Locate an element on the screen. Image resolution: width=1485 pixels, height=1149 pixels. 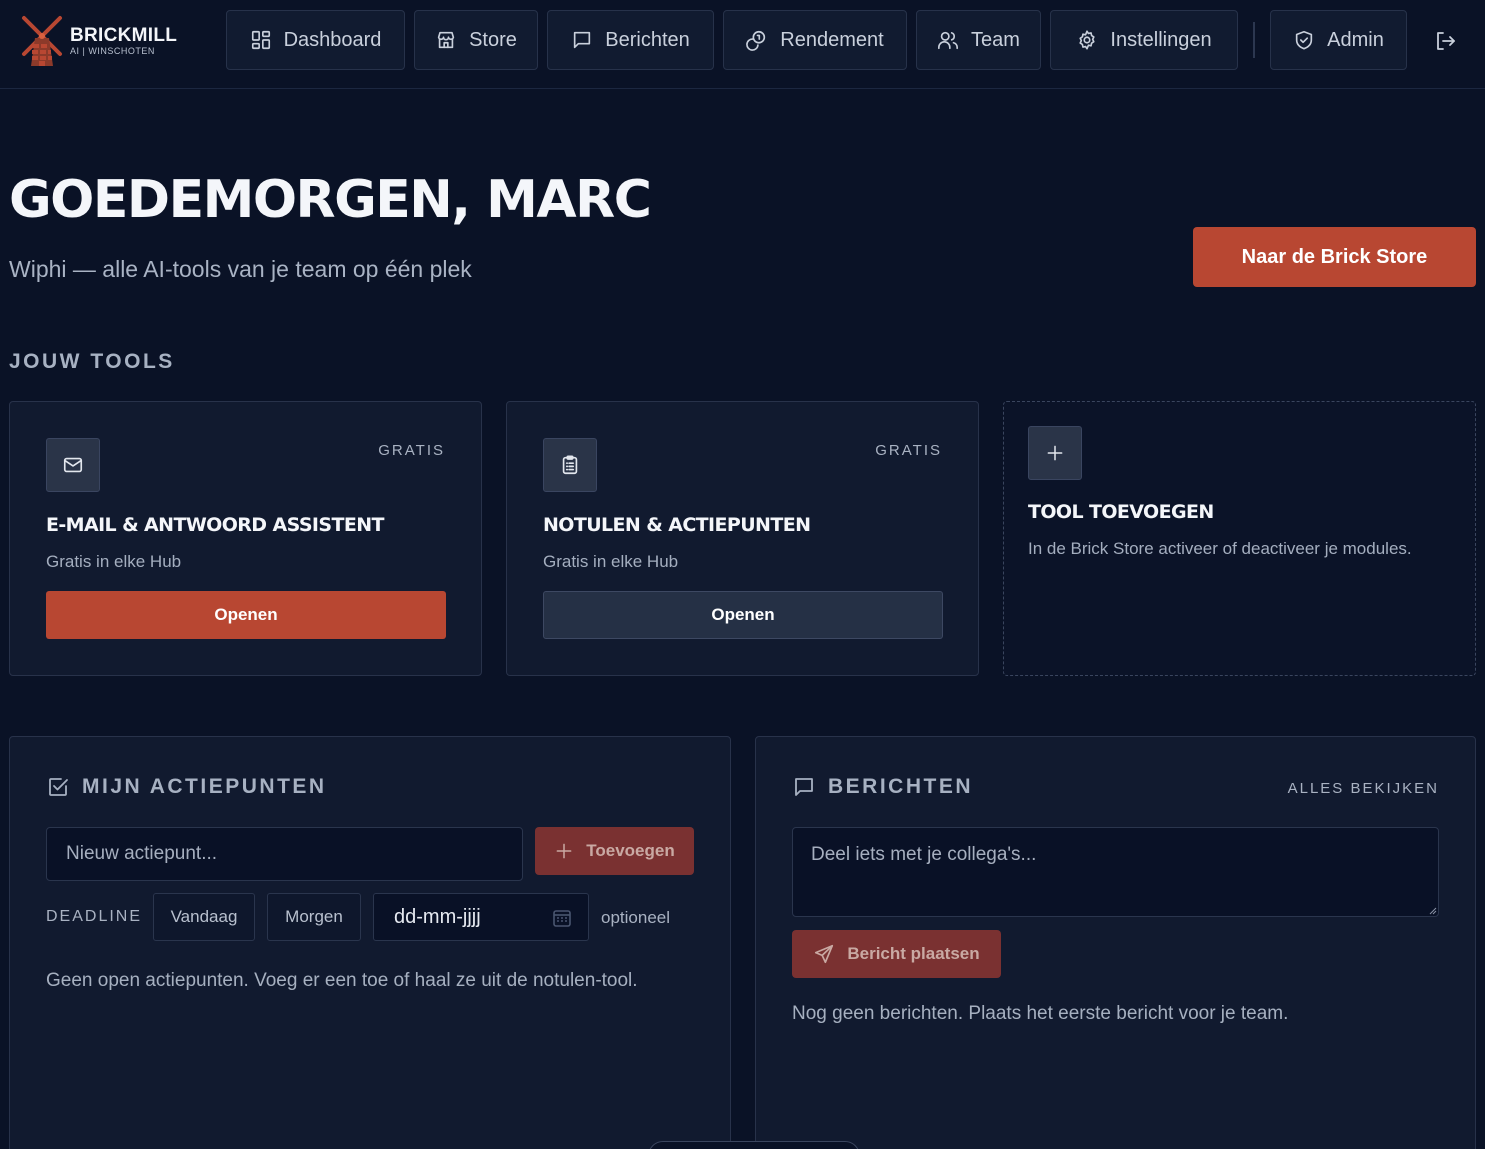
nav-admin-label: Admin is located at coordinates (1355, 39).